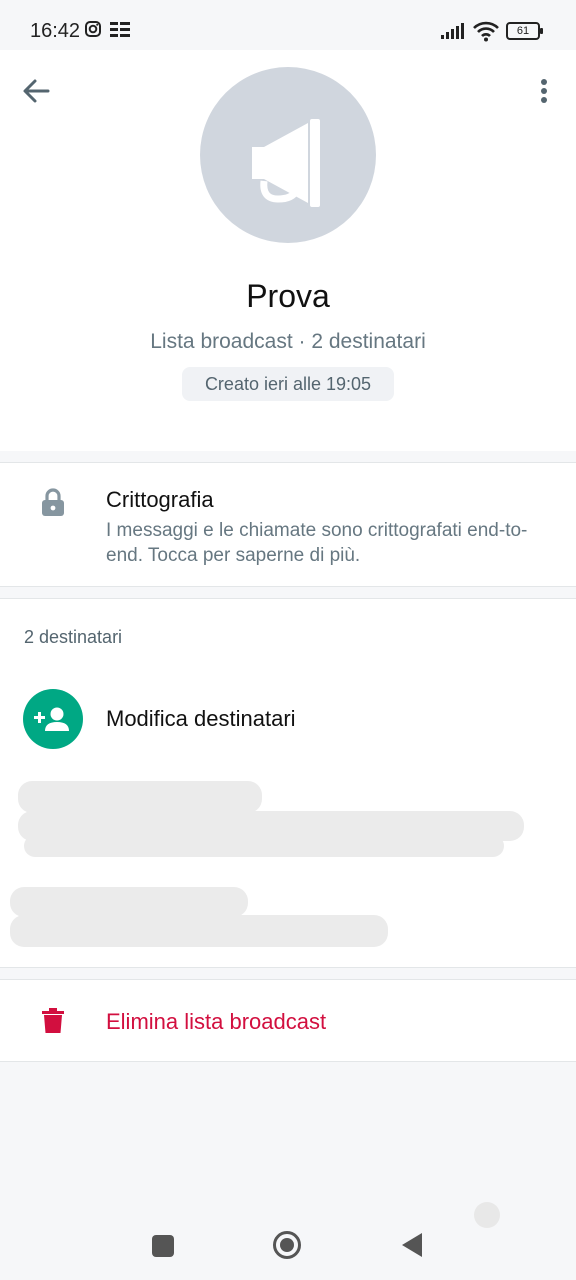  What do you see at coordinates (201, 718) in the screenshot?
I see `edit-recipients-label: Modifica destinatari` at bounding box center [201, 718].